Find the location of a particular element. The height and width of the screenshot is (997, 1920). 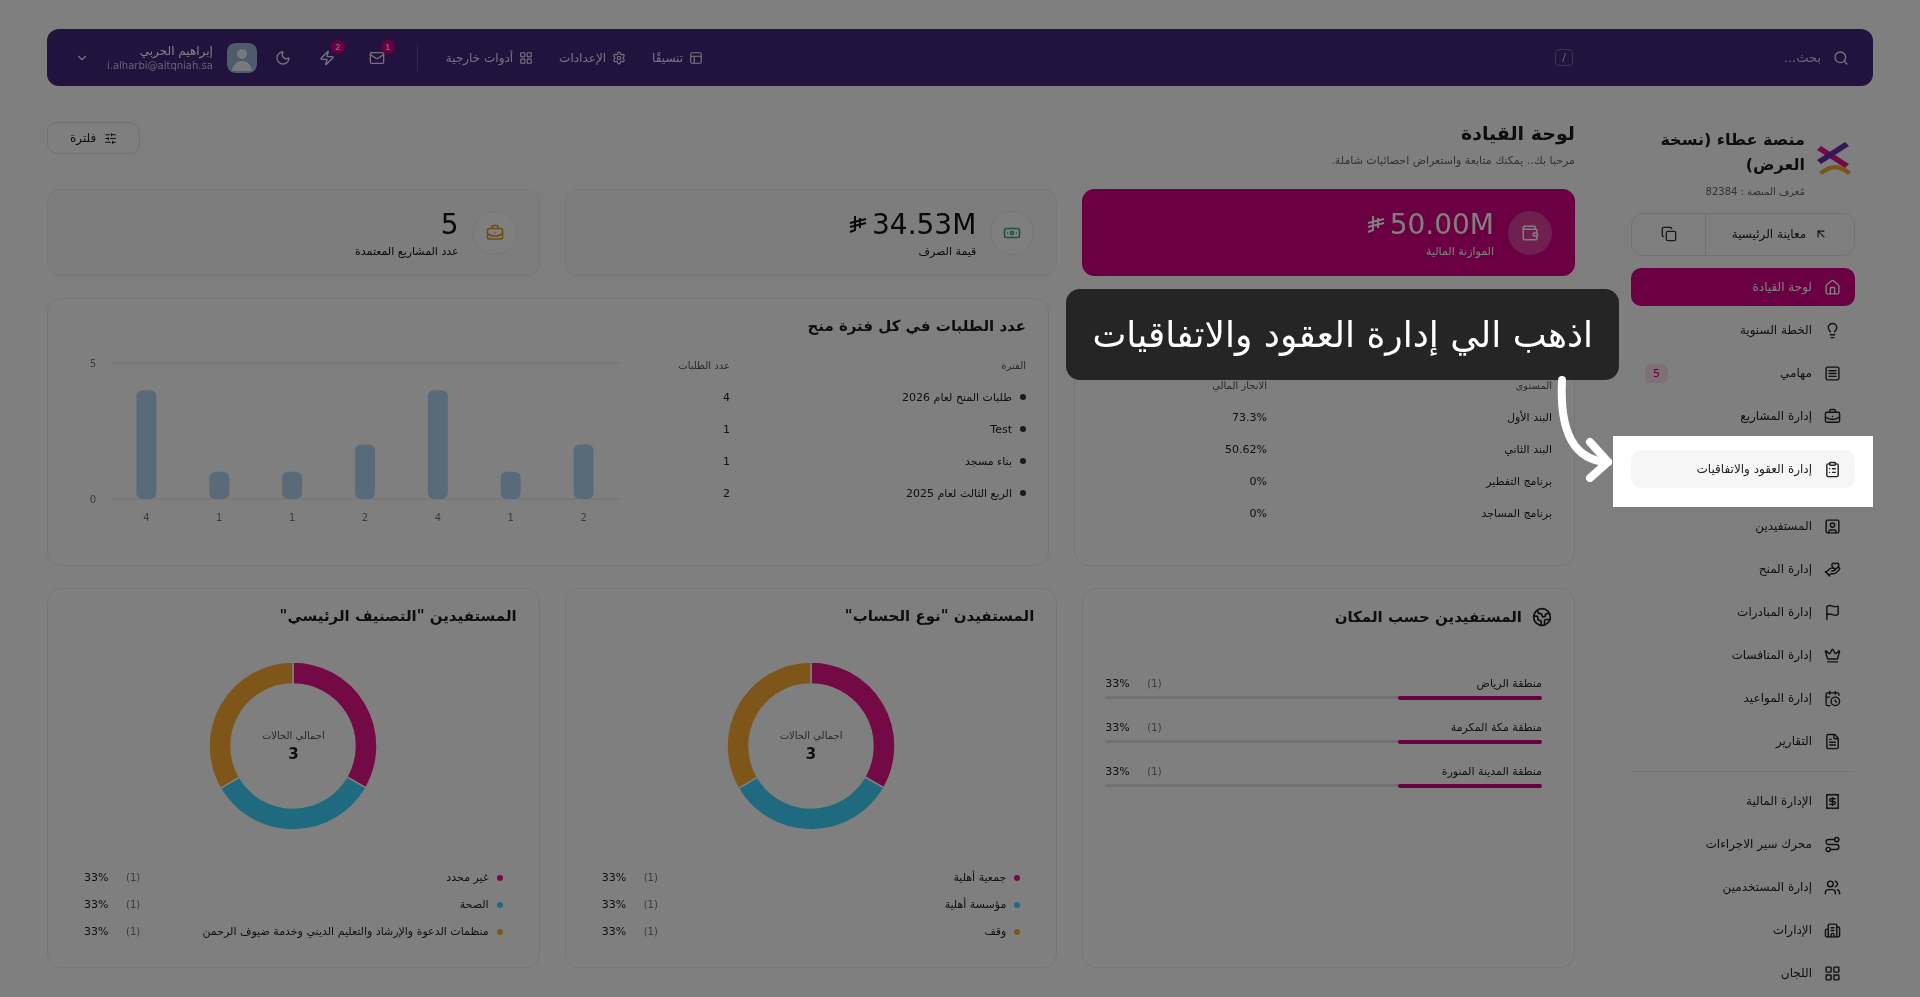

count-badge: 5 is located at coordinates (1656, 373).